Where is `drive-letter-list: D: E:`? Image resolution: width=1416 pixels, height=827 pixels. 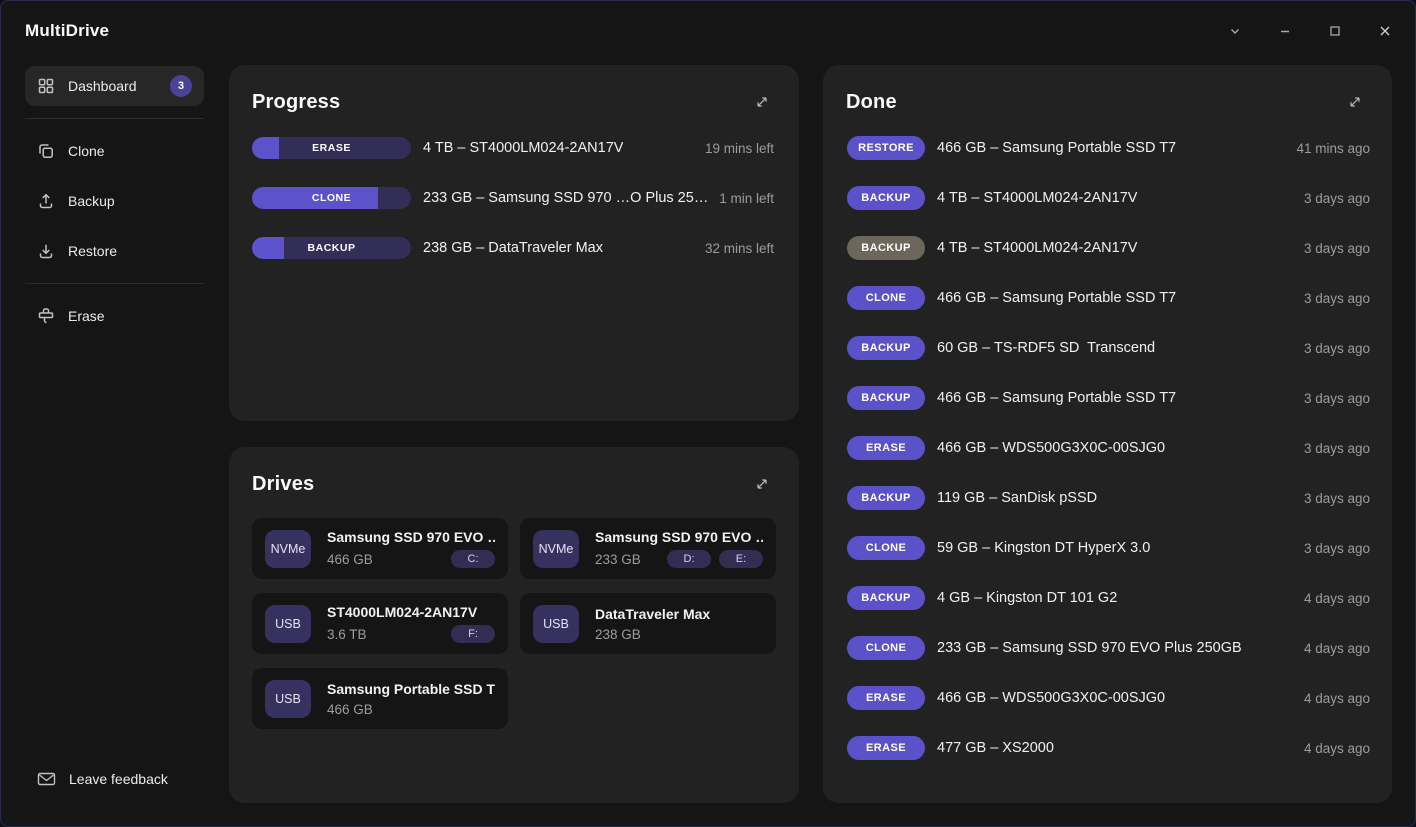 drive-letter-list: D: E: is located at coordinates (715, 559).